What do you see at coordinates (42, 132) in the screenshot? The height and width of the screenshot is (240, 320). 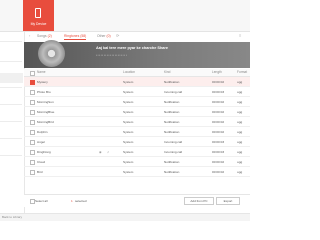 I see `cell-name: Dolphin` at bounding box center [42, 132].